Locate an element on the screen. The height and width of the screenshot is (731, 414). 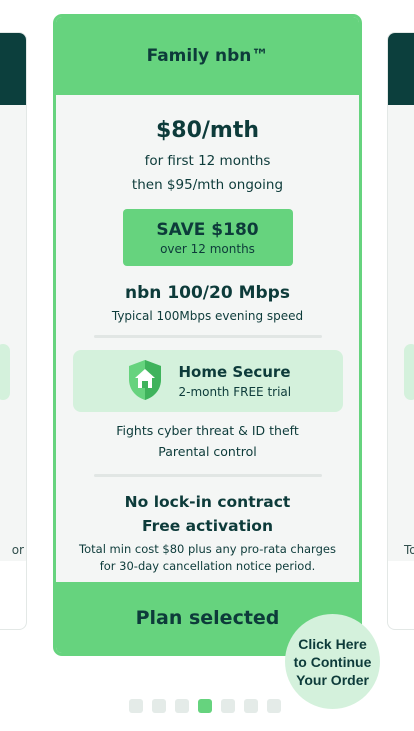
speed-note: Typical 100Mbps evening speed is located at coordinates (207, 316).